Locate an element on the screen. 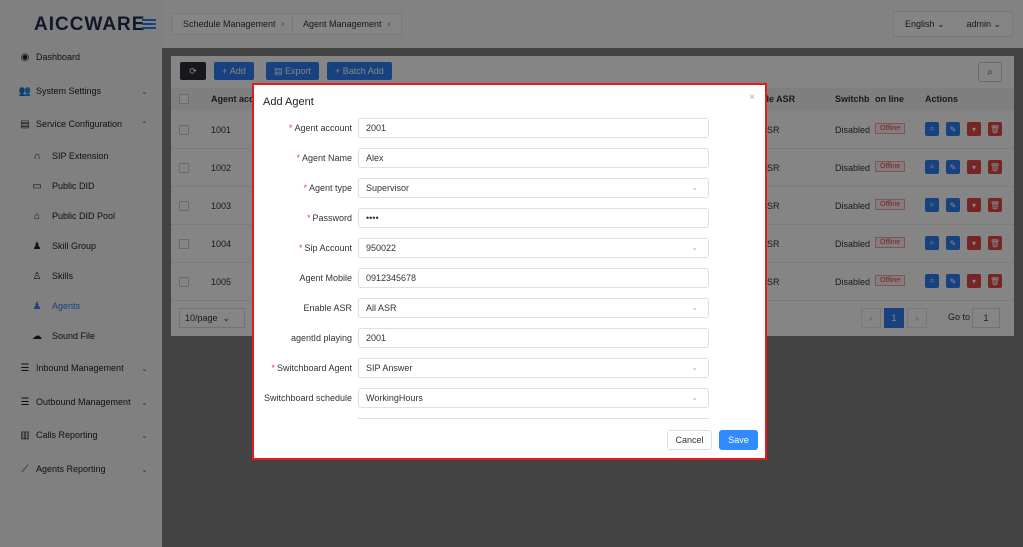 The width and height of the screenshot is (1023, 547). field-label: Enable ASR is located at coordinates (327, 308).